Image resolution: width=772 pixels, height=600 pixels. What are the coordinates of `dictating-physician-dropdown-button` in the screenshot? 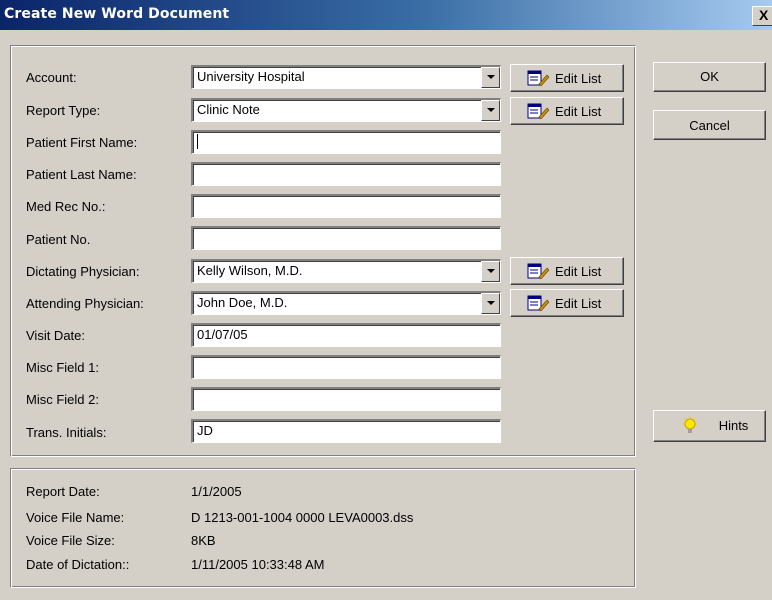 It's located at (490, 271).